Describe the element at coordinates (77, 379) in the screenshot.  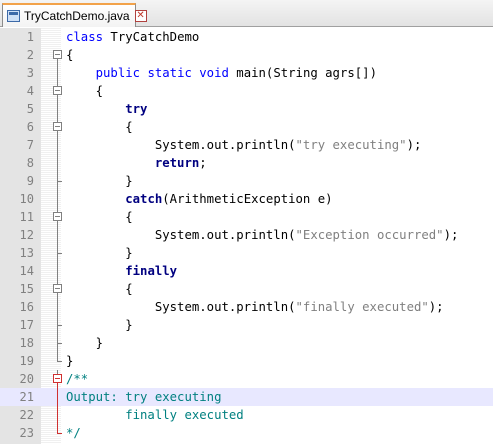
I see `code-text: /**` at that location.